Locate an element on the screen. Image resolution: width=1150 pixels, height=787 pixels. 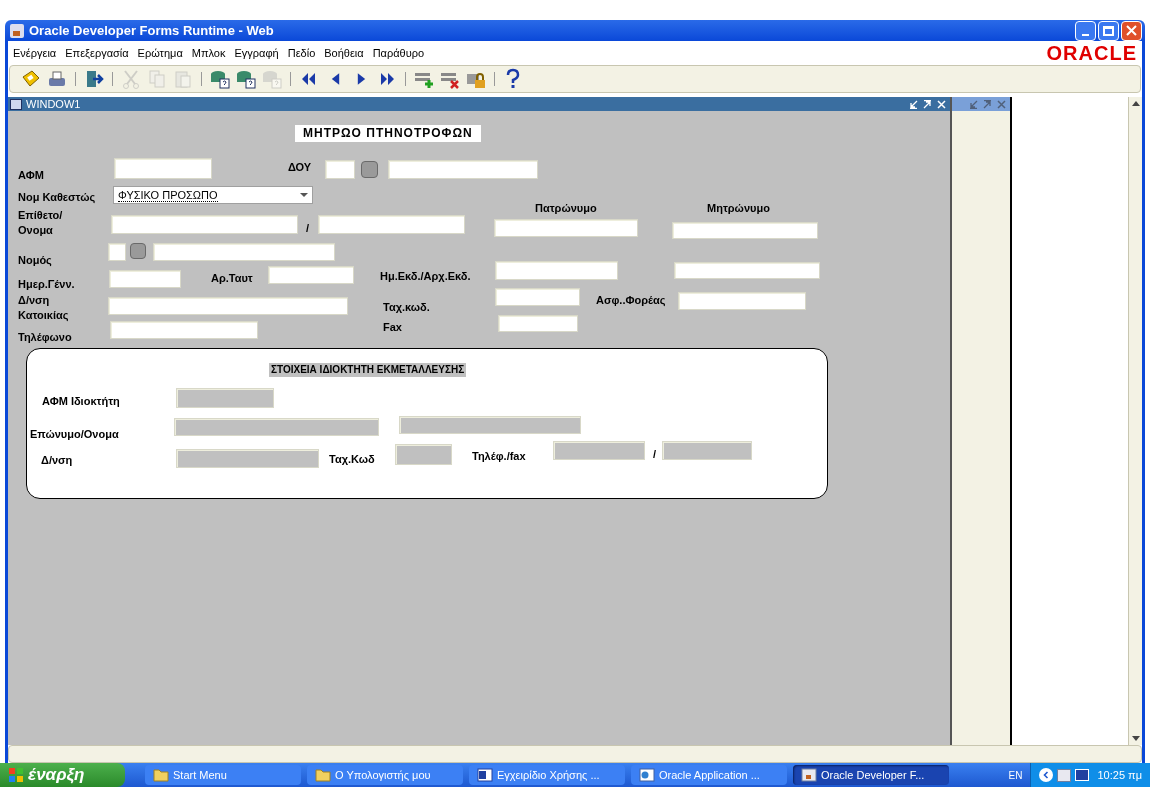
field-label: Ταχ.Κωδ is located at coordinates (352, 459).